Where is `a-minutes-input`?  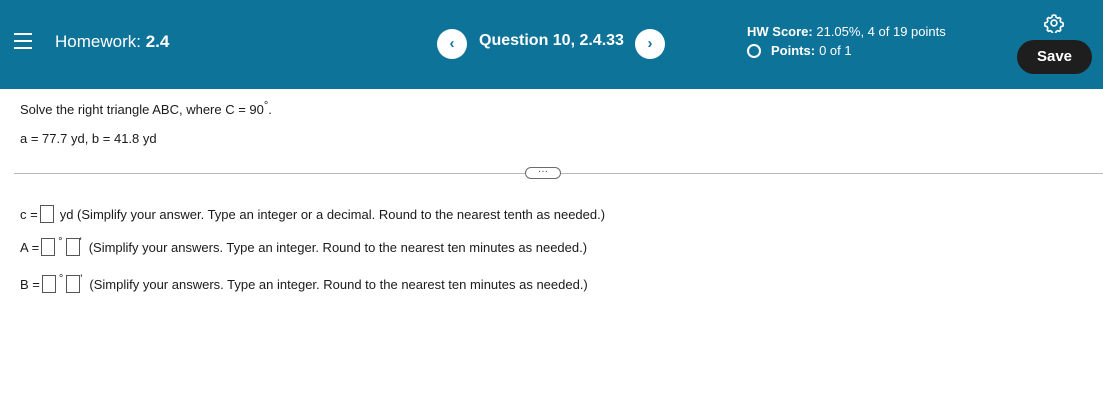 a-minutes-input is located at coordinates (72, 247).